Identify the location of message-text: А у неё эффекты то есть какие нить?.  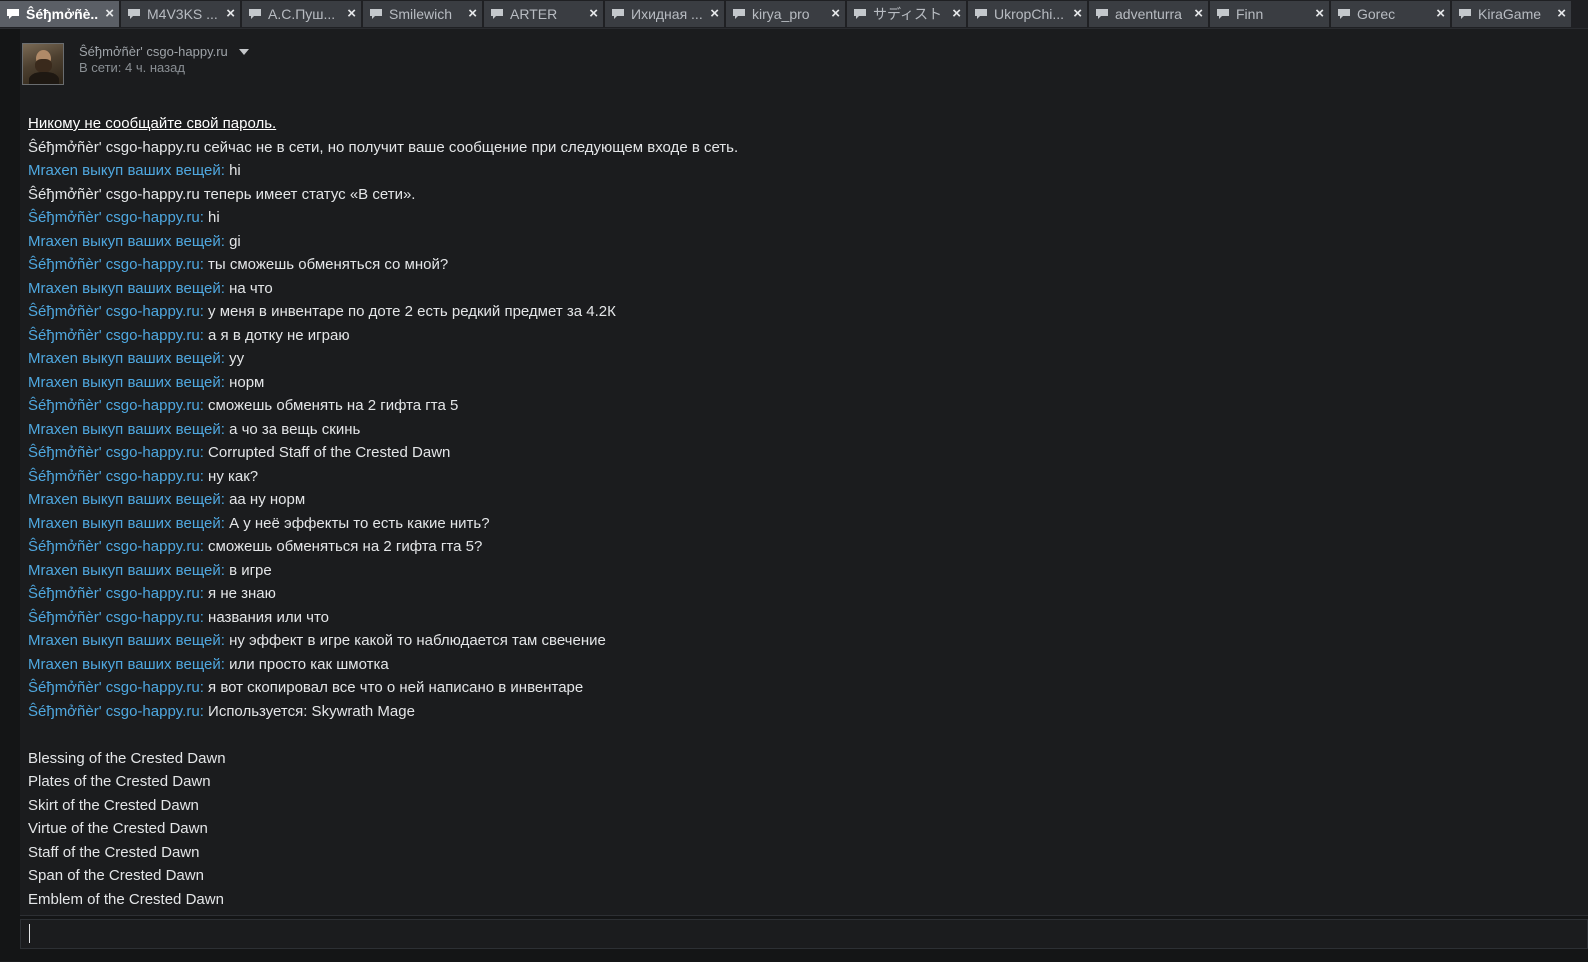
(359, 523).